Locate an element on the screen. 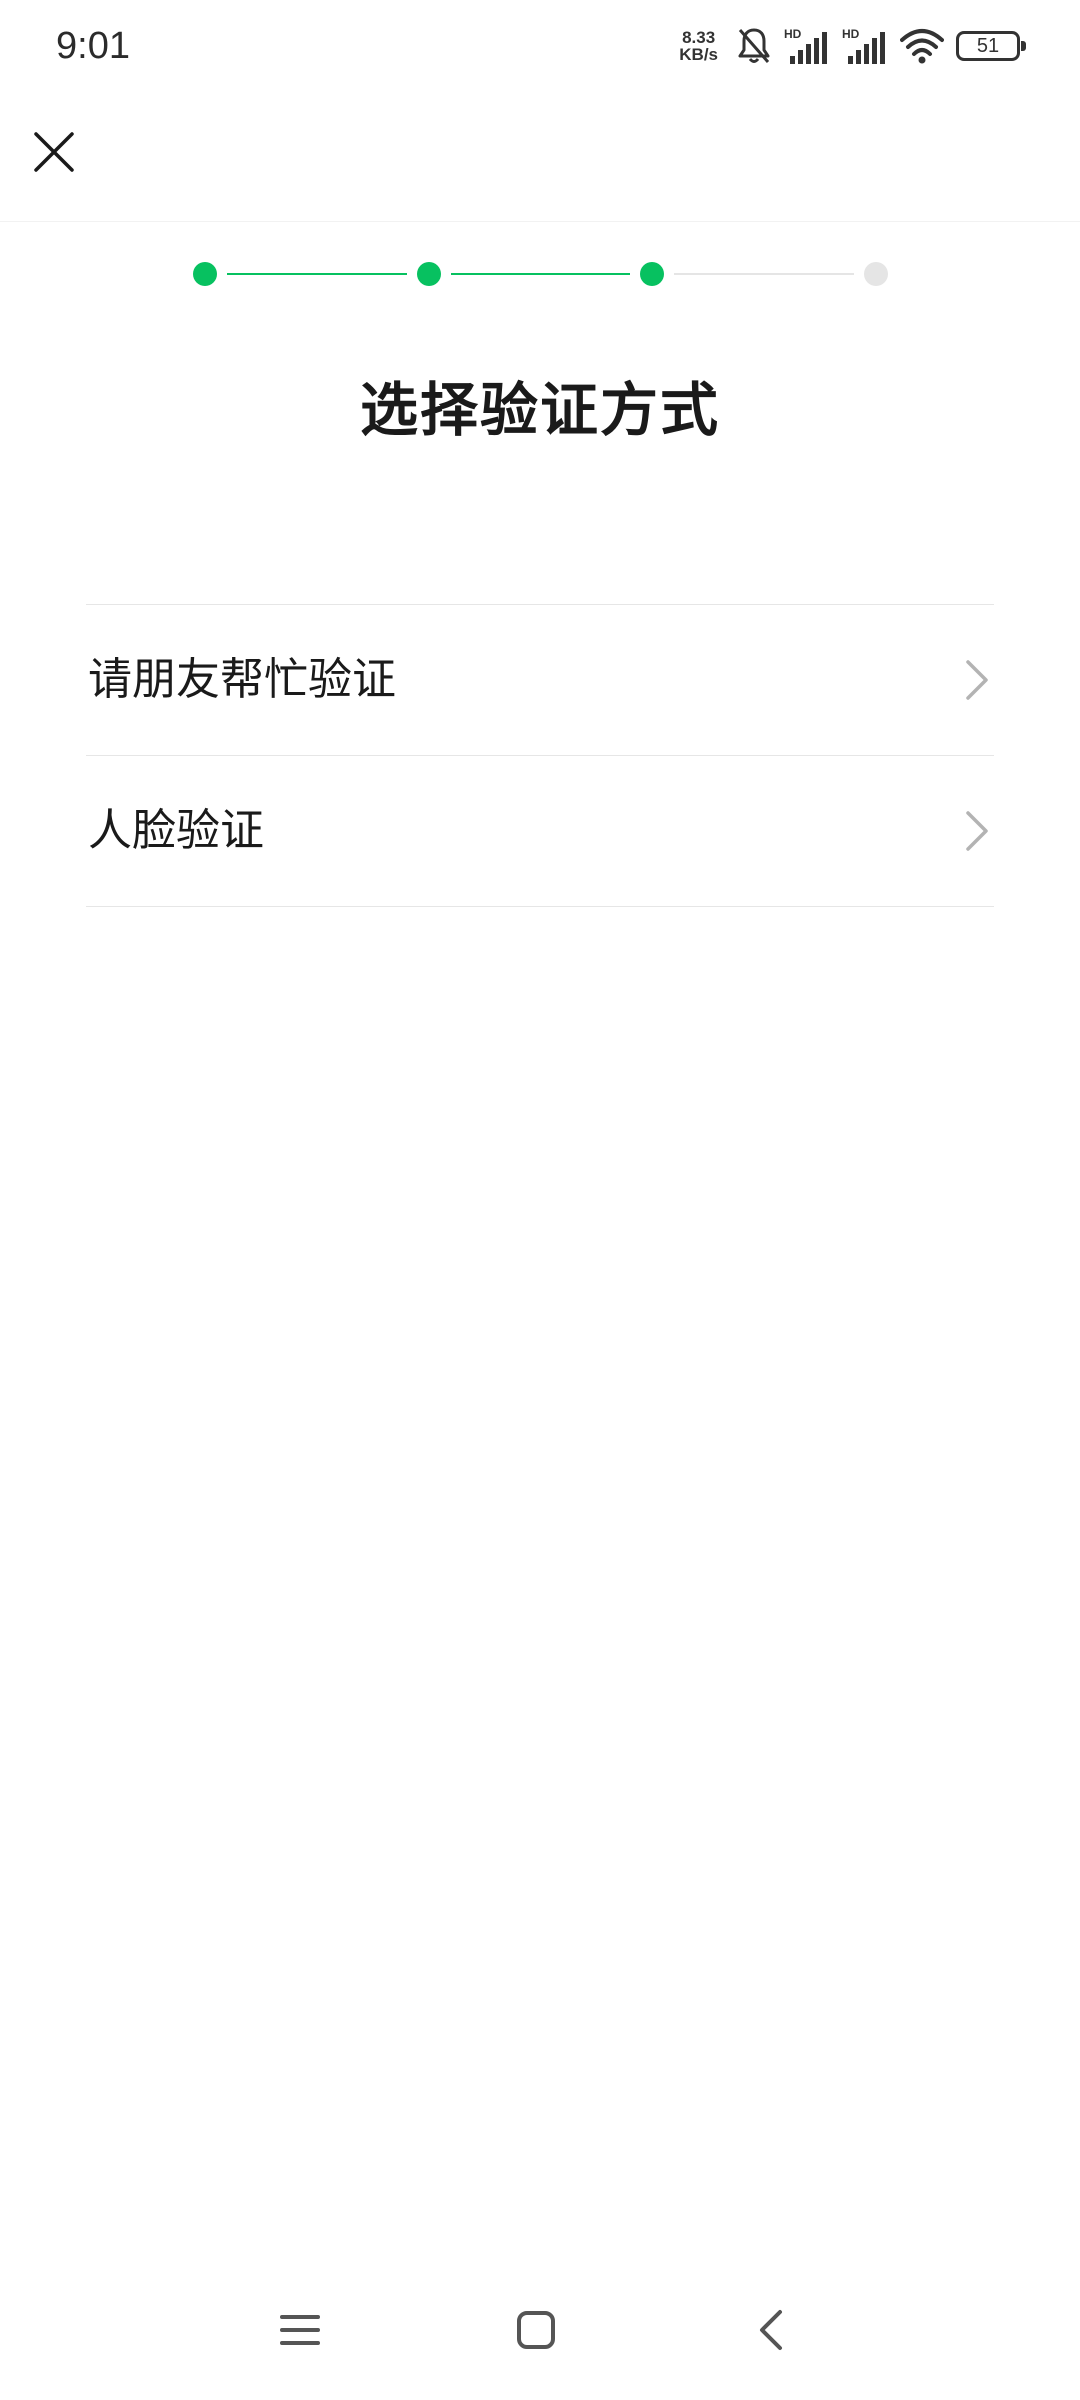 The image size is (1080, 2400). battery-level: 51 is located at coordinates (988, 45).